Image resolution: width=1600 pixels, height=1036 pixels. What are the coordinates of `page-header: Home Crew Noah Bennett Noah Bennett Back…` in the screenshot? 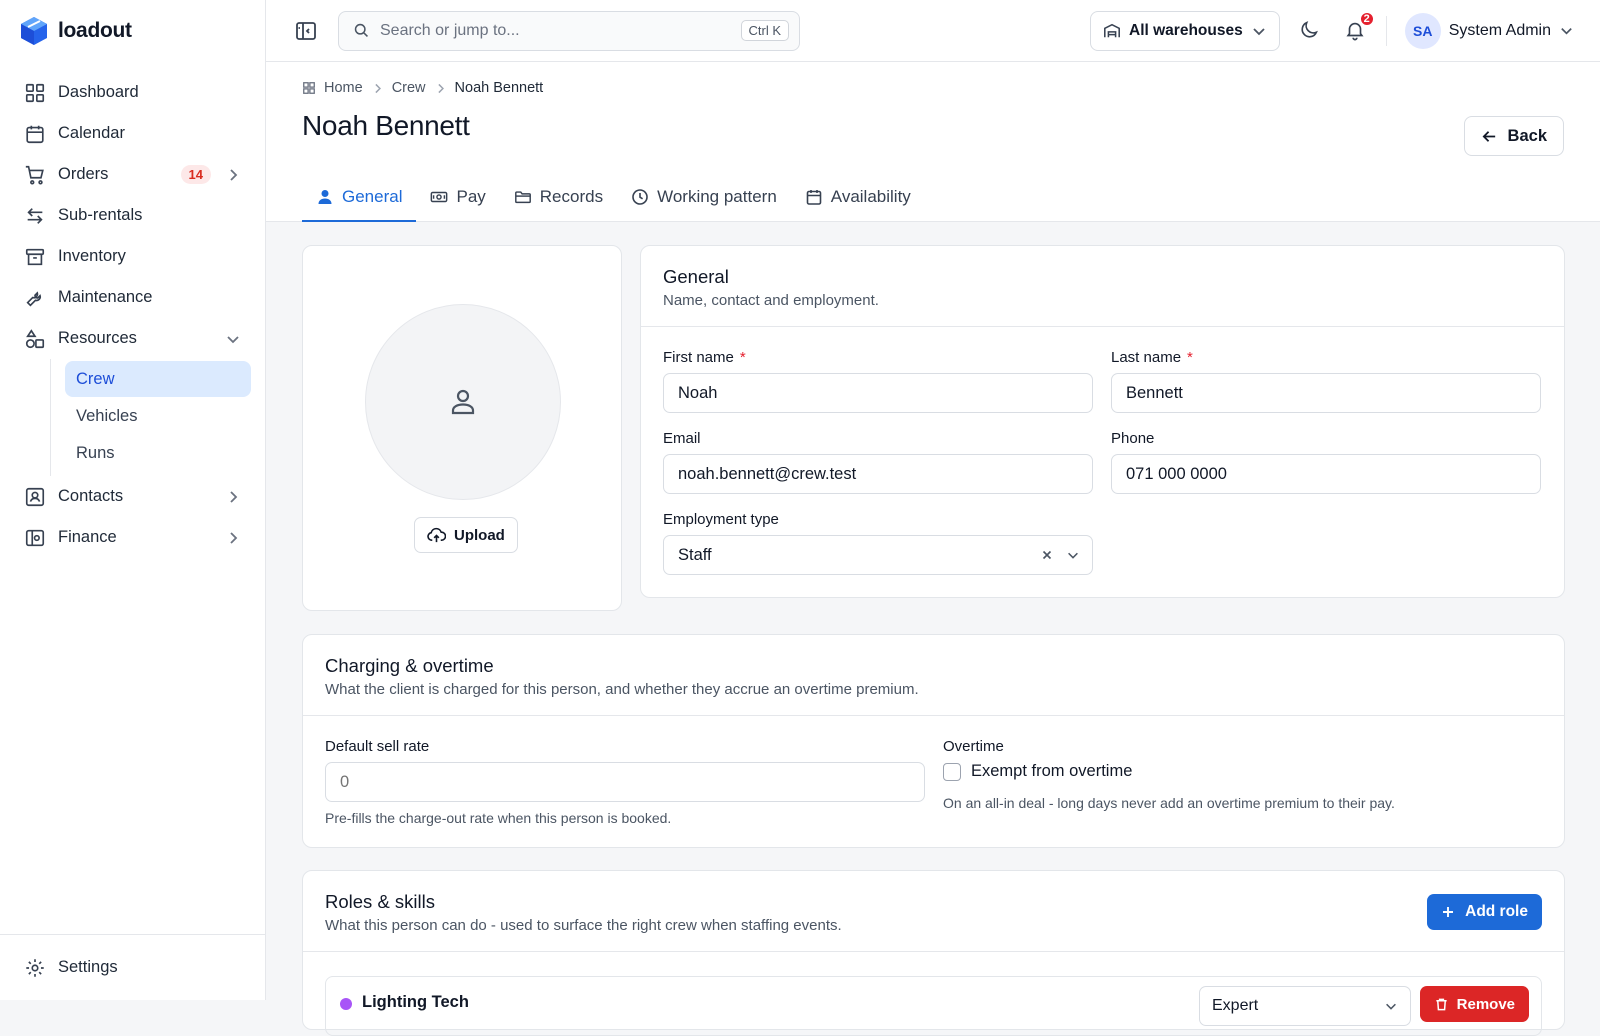 It's located at (933, 142).